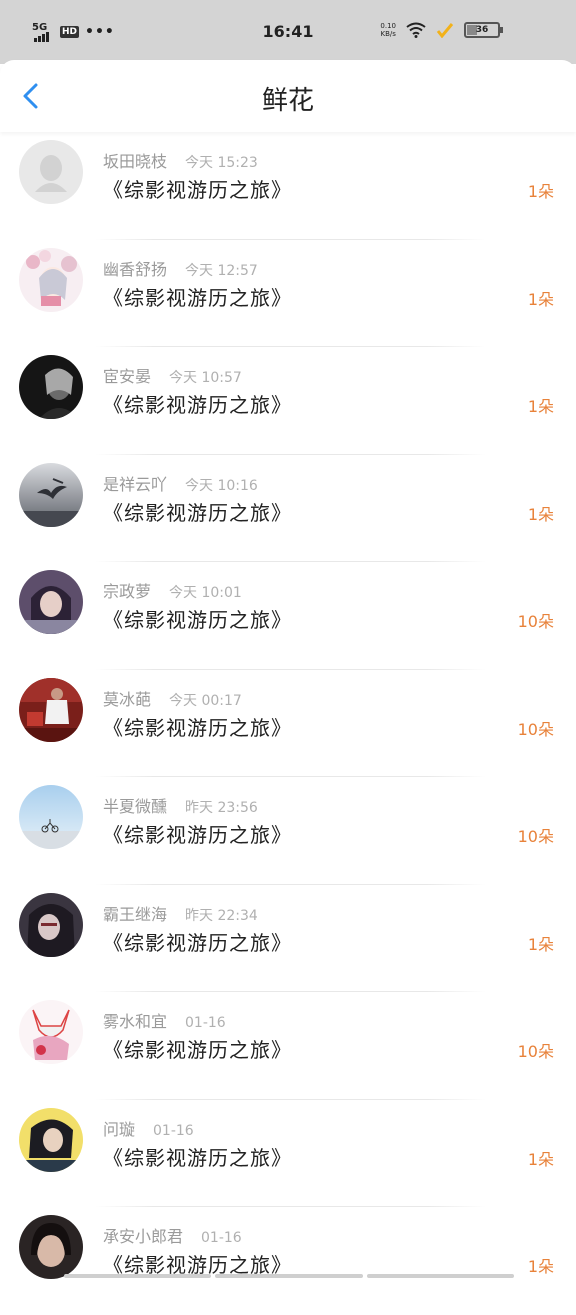 This screenshot has width=576, height=1315. I want to click on anime-portrait-avatar, so click(51, 602).